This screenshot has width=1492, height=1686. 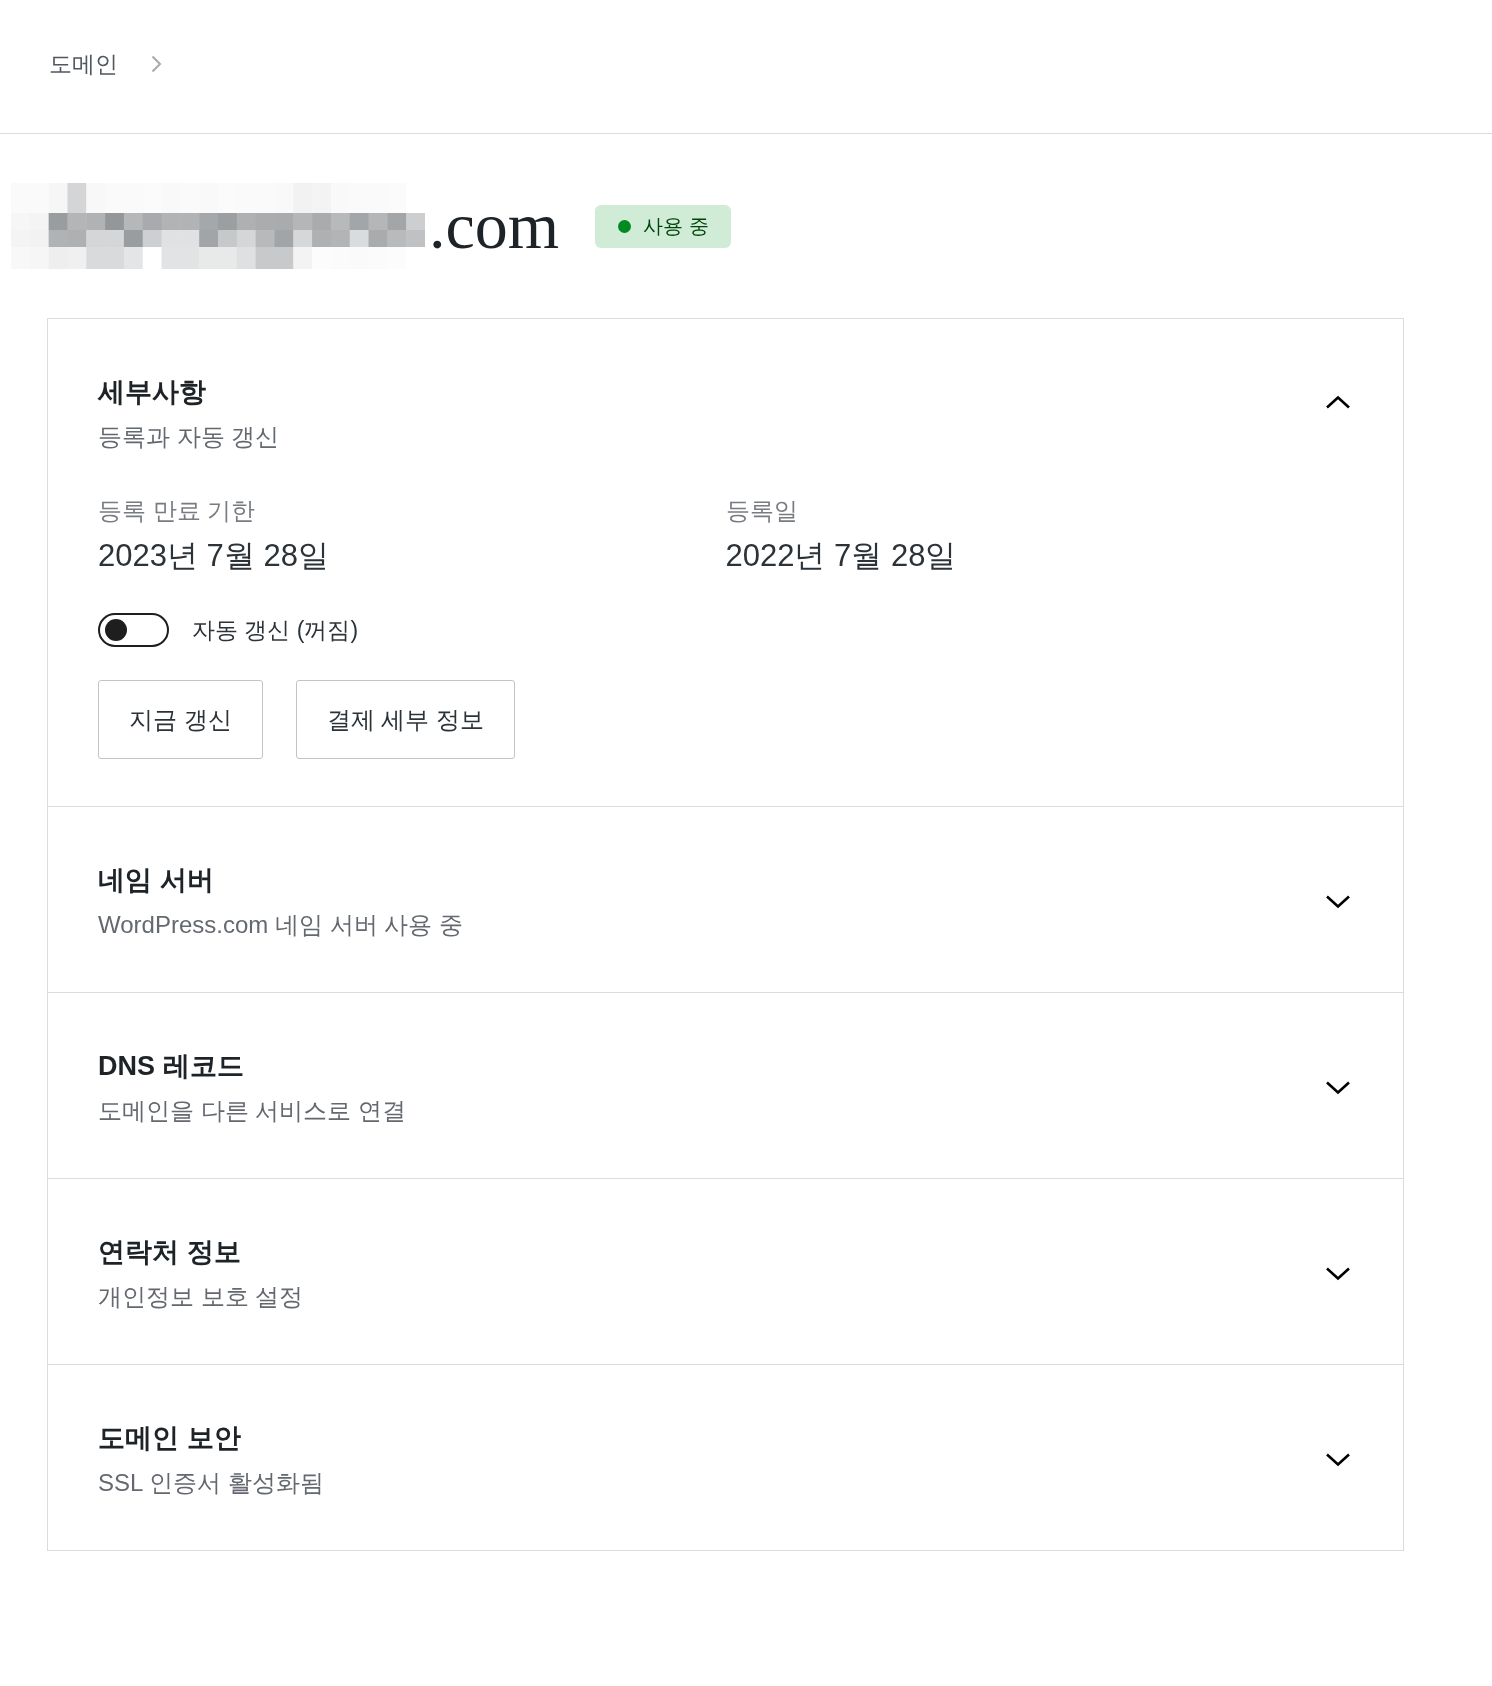 I want to click on action-button: 결제 세부 정보, so click(x=405, y=719).